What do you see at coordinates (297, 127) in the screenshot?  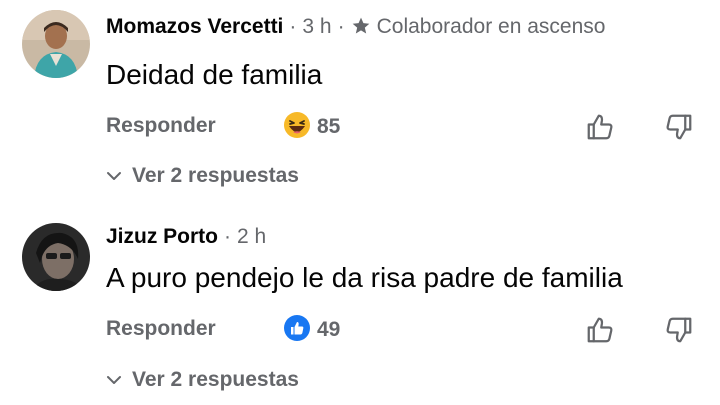 I see `laughing-emoji-icon` at bounding box center [297, 127].